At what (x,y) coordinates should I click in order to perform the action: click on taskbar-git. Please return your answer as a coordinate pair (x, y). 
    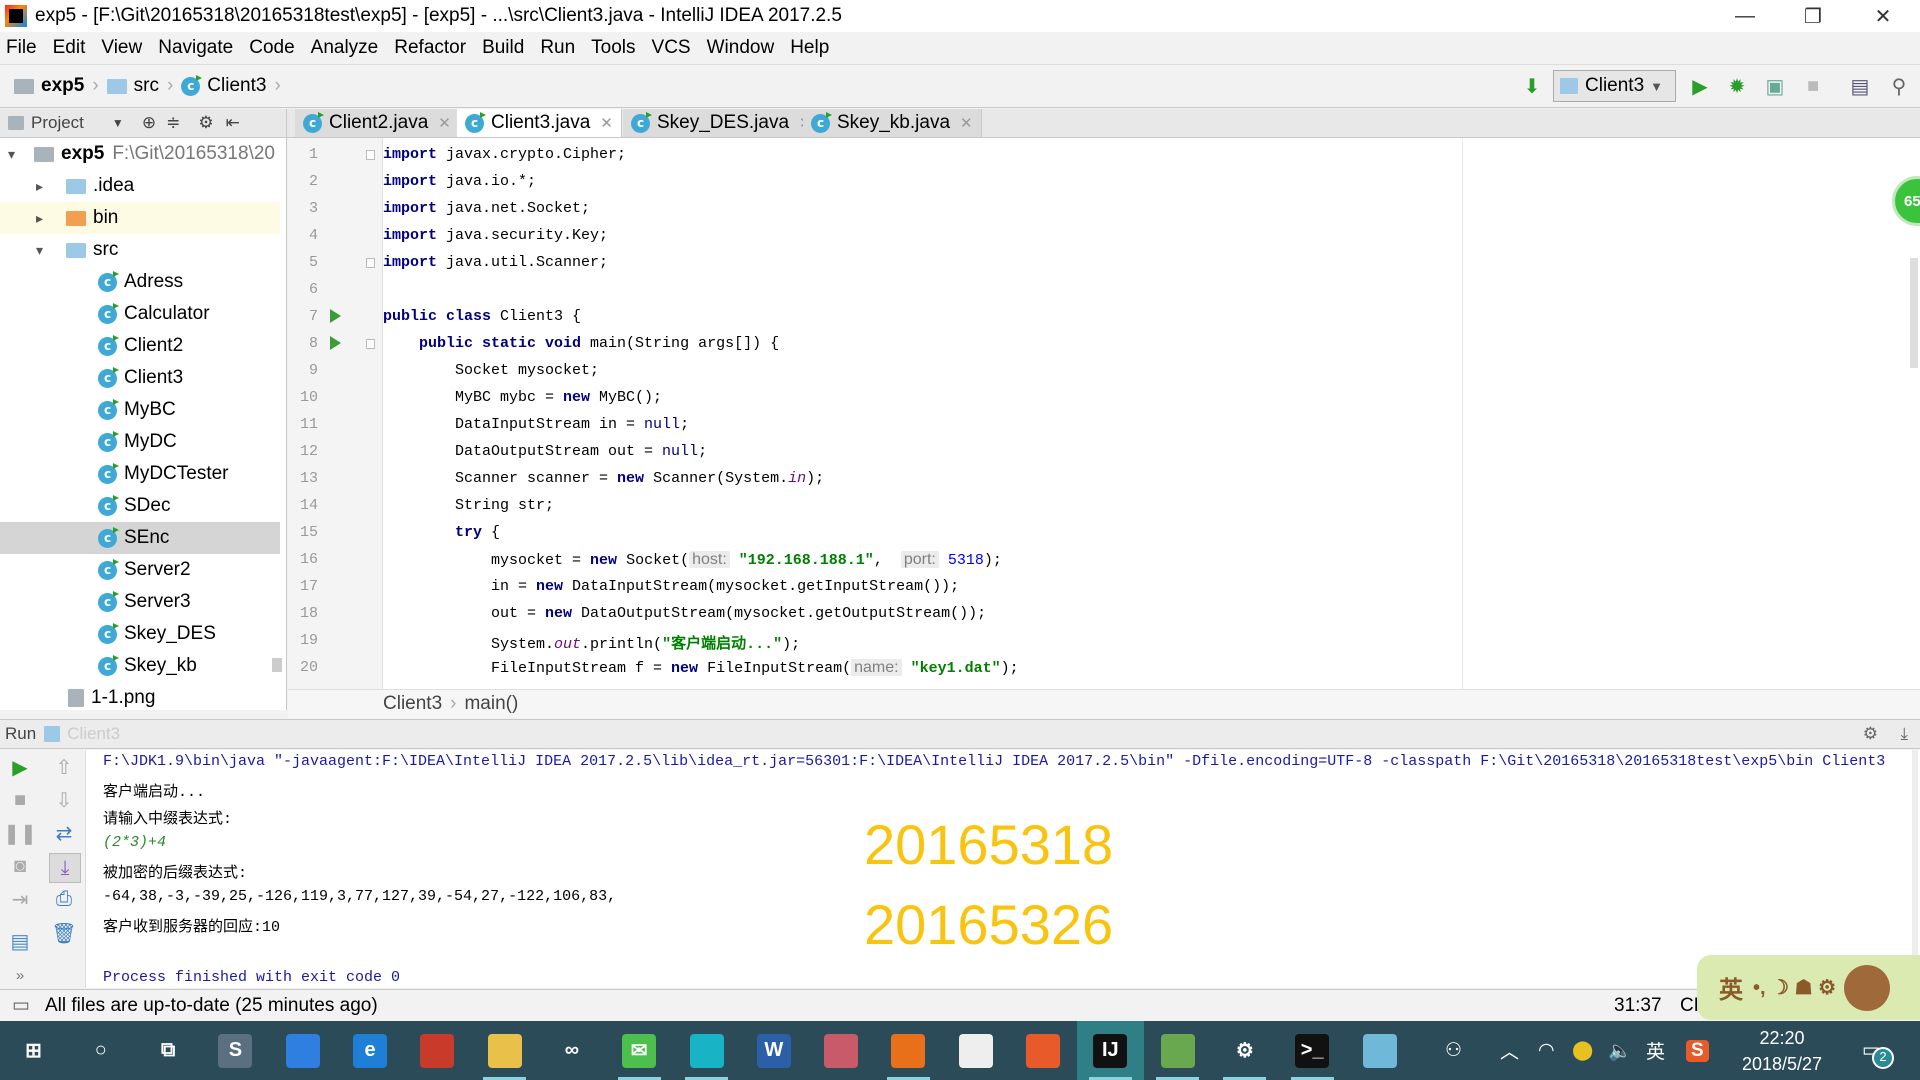
    Looking at the image, I should click on (1177, 1050).